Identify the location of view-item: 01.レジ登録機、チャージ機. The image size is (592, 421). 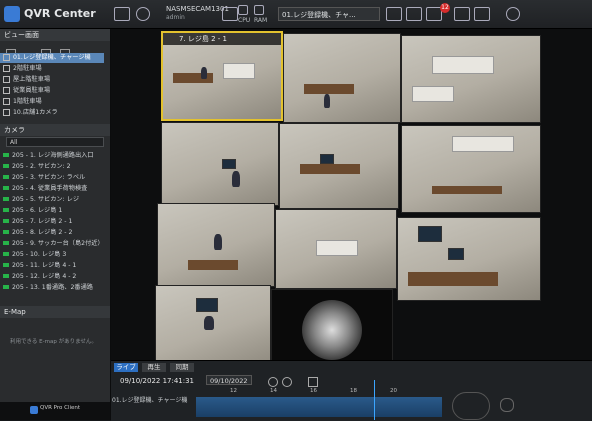
(52, 58).